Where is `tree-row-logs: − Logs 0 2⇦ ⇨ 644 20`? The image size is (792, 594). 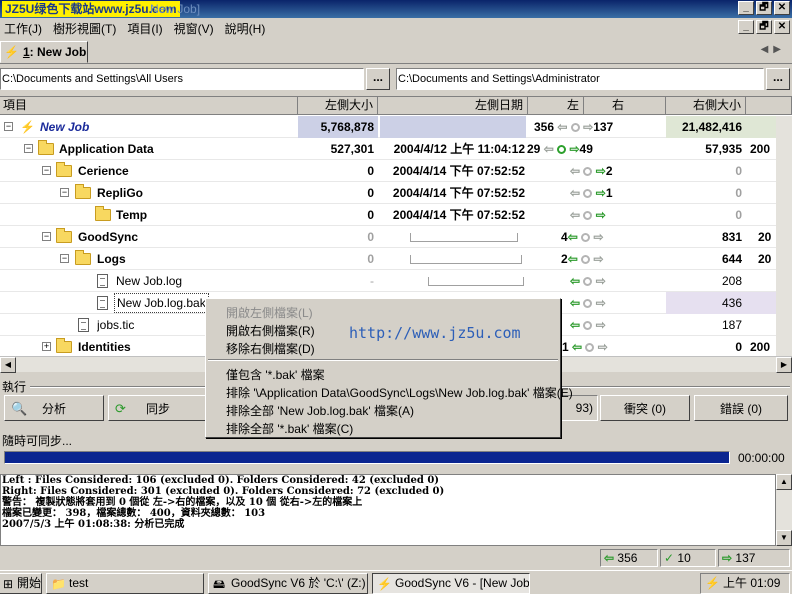 tree-row-logs: − Logs 0 2⇦ ⇨ 644 20 is located at coordinates (396, 259).